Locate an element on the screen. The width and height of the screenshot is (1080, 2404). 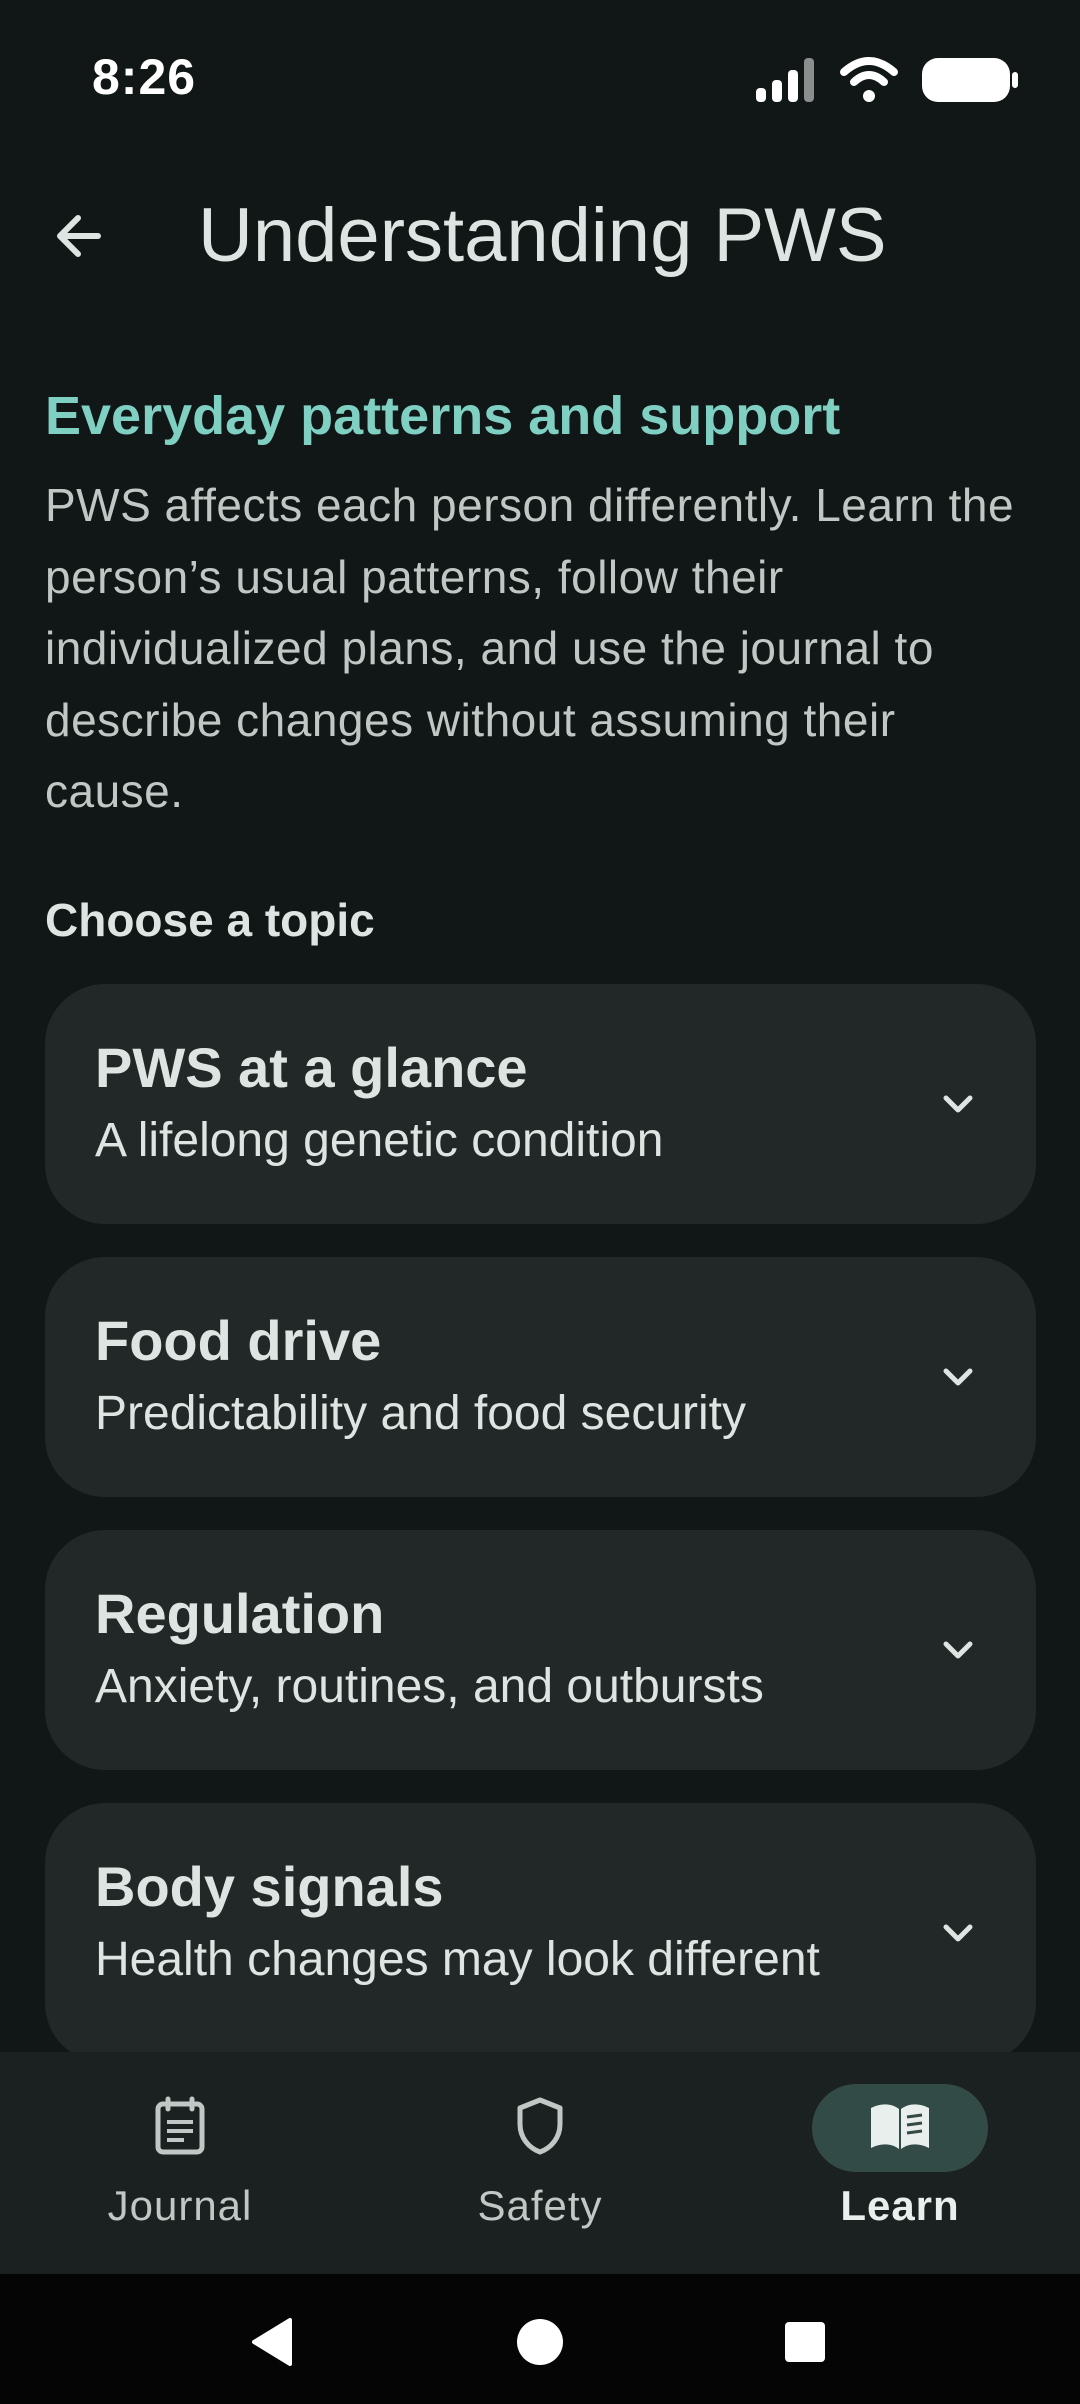
topic-subtitle: A lifelong genetic condition is located at coordinates (379, 1140).